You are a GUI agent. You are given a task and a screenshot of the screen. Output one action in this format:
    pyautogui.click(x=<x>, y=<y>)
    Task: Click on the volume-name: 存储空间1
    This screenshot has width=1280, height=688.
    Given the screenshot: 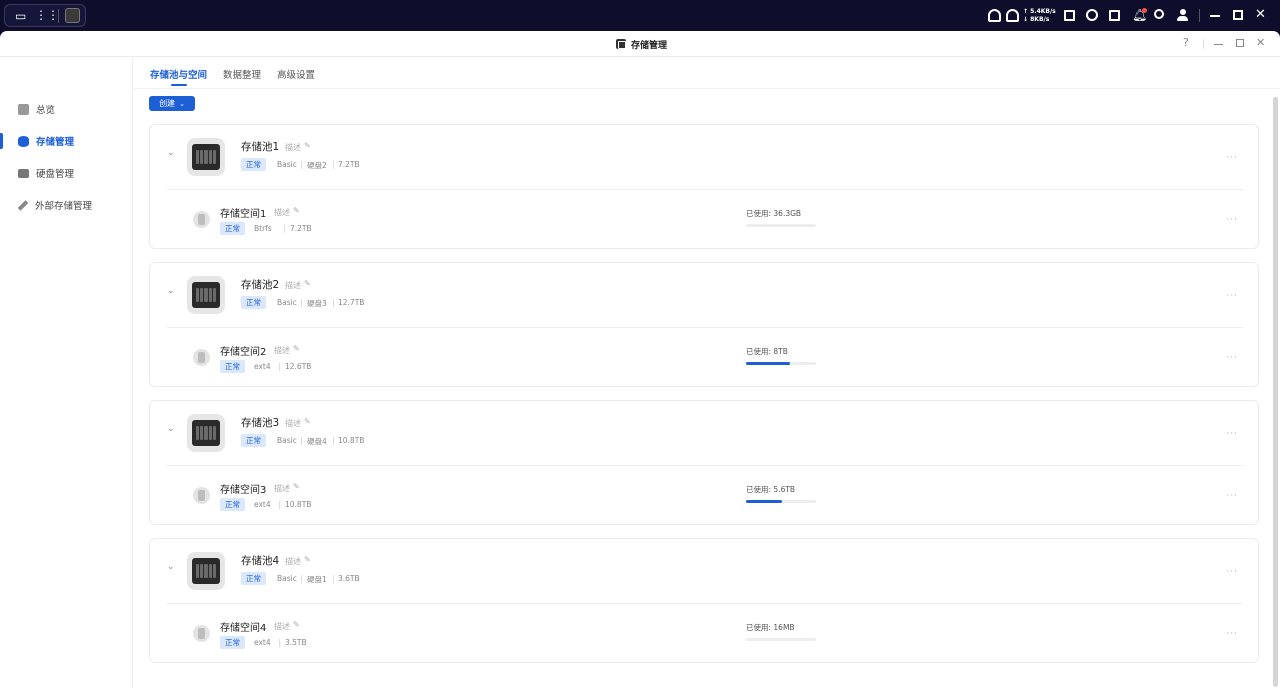 What is the action you would take?
    pyautogui.click(x=243, y=214)
    